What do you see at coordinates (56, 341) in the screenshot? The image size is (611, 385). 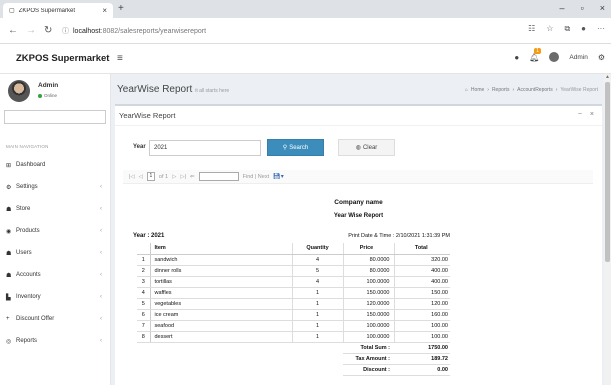 I see `sidebar-item-reports: ◎ Reports ‹` at bounding box center [56, 341].